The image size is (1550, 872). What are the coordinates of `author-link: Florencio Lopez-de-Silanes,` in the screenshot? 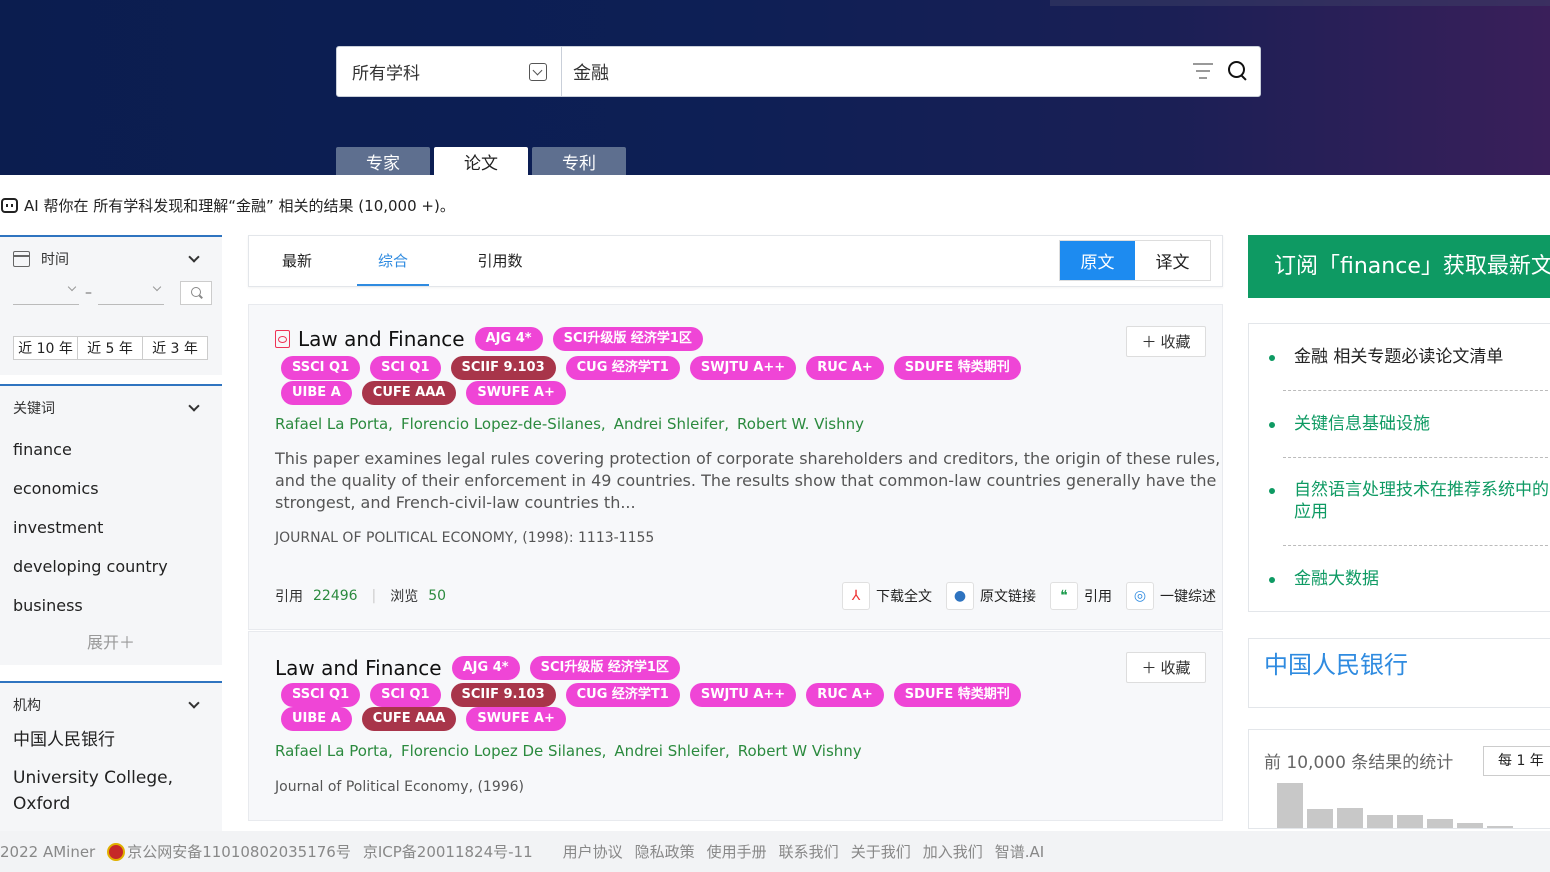 It's located at (503, 424).